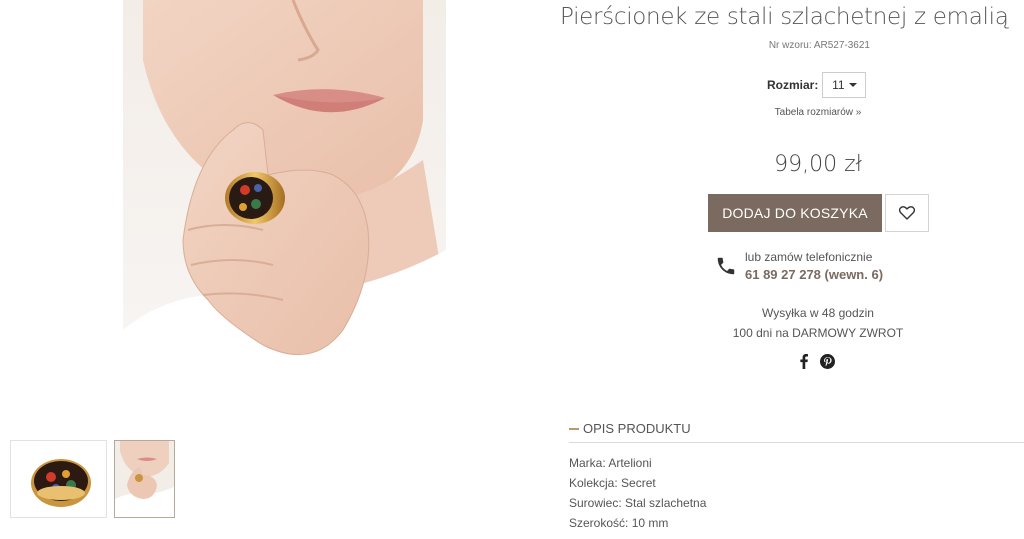  I want to click on size-select: 11, so click(844, 85).